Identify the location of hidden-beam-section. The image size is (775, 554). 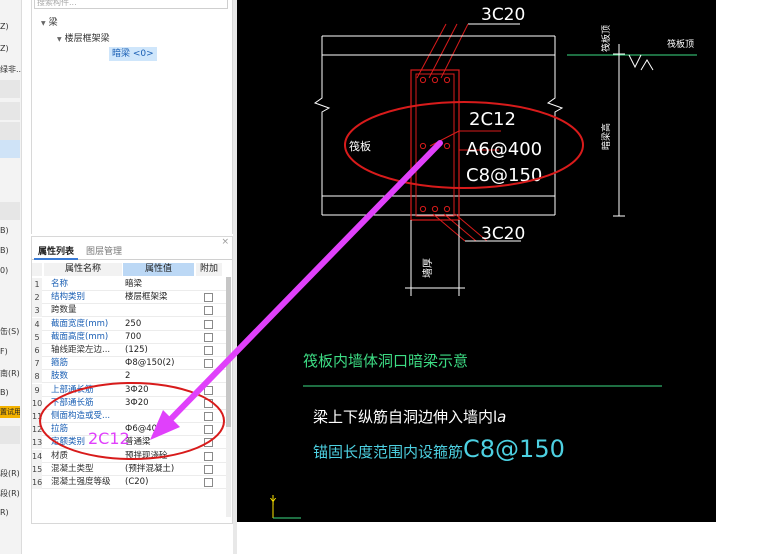
(435, 145).